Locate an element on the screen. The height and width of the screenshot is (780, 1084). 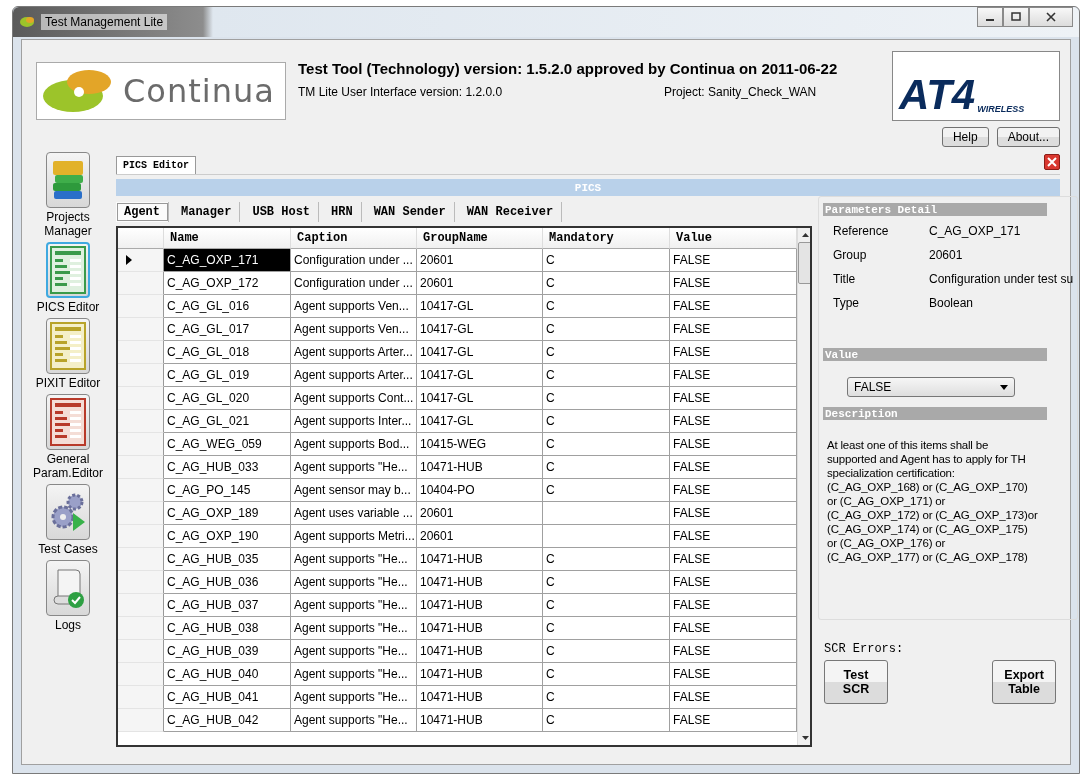
table-cell: C_AG_OXP_172 is located at coordinates (227, 283).